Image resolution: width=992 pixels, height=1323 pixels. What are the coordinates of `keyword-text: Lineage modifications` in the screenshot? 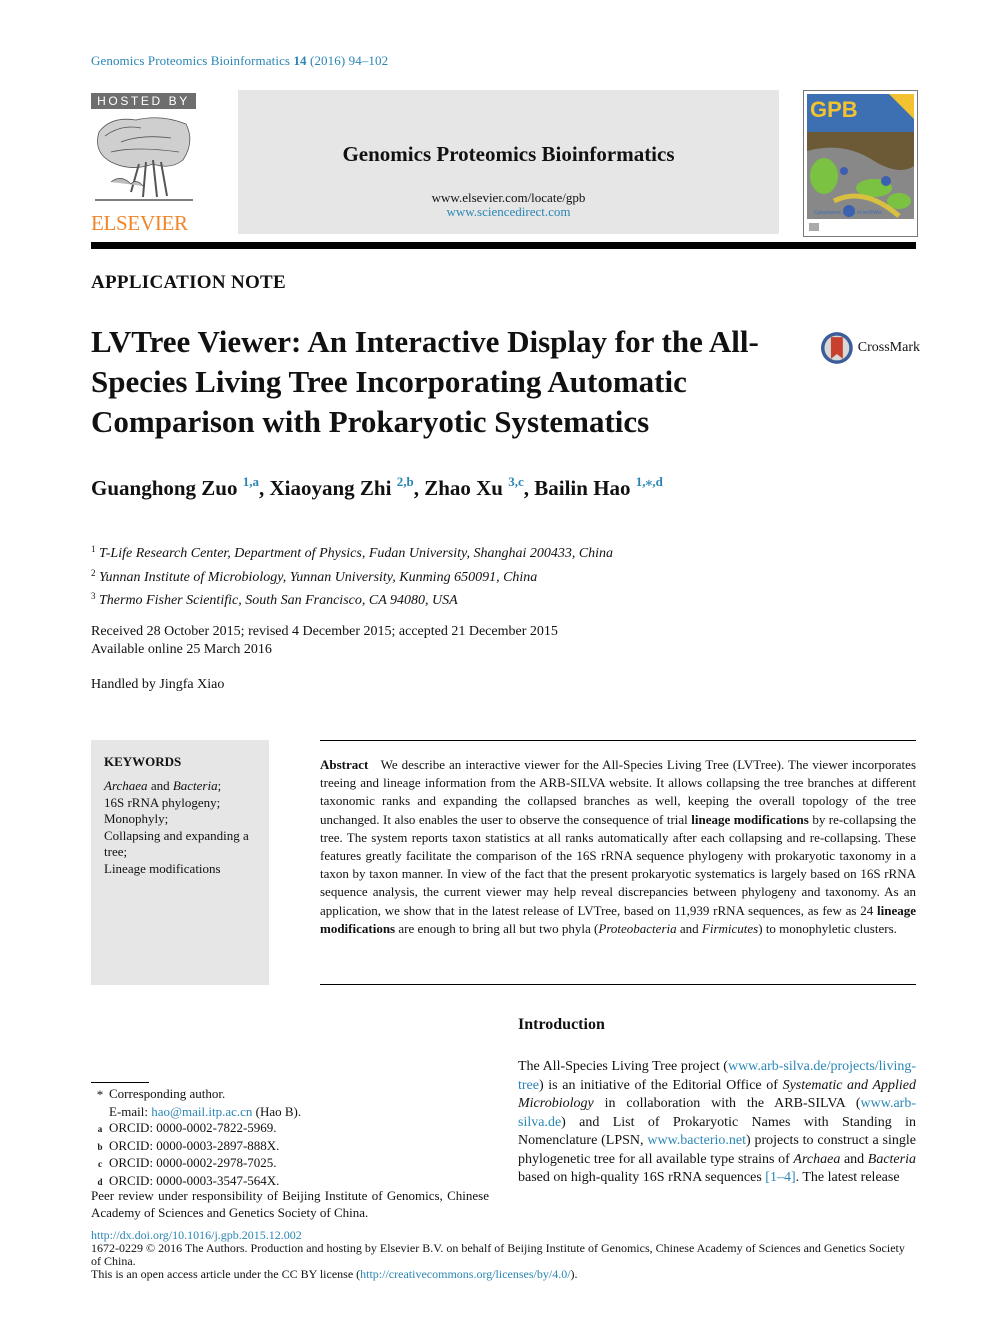 It's located at (162, 868).